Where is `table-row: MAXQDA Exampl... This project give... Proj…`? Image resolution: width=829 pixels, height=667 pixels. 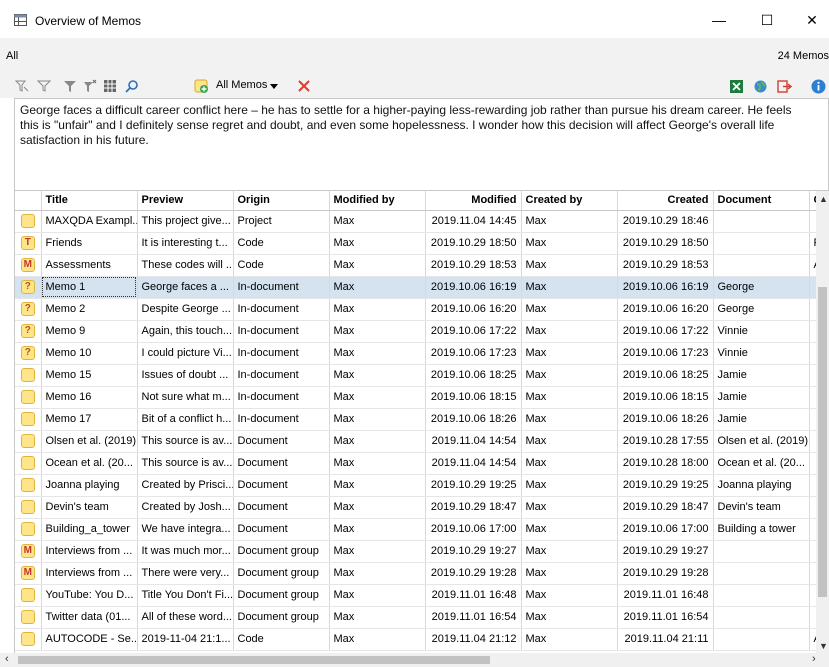
table-row: MAXQDA Exampl... This project give... Proj… is located at coordinates (416, 221).